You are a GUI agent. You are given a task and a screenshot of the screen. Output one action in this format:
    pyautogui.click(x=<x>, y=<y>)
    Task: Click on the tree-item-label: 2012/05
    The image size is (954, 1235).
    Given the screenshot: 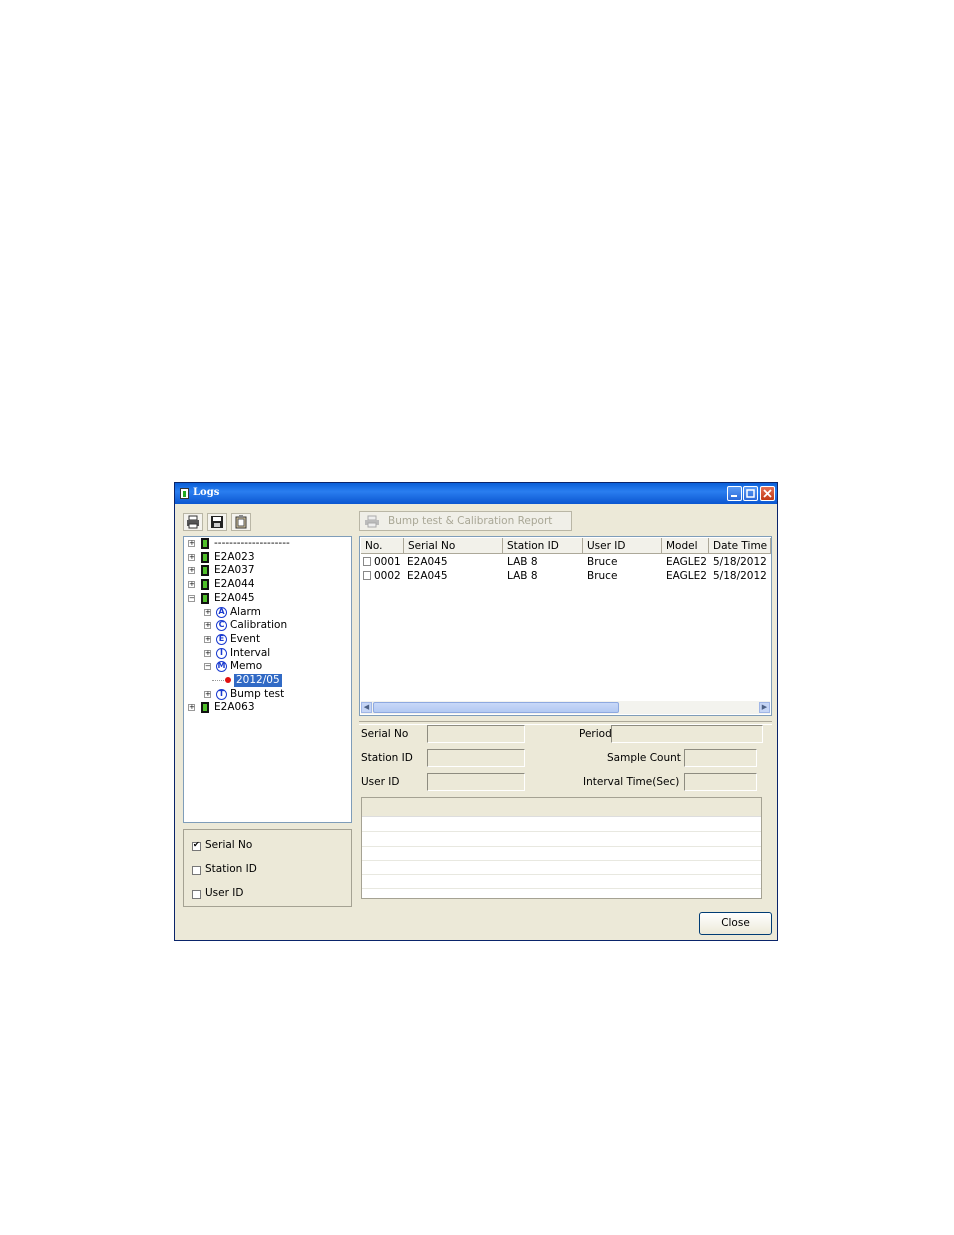 What is the action you would take?
    pyautogui.click(x=258, y=680)
    